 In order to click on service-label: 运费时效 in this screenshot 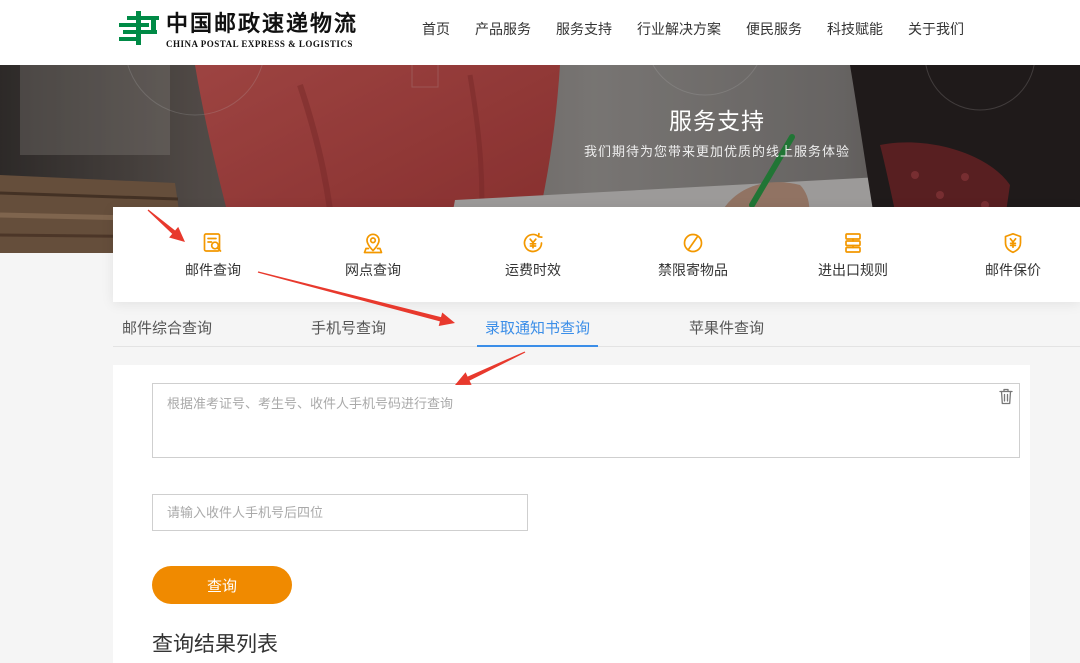, I will do `click(533, 270)`.